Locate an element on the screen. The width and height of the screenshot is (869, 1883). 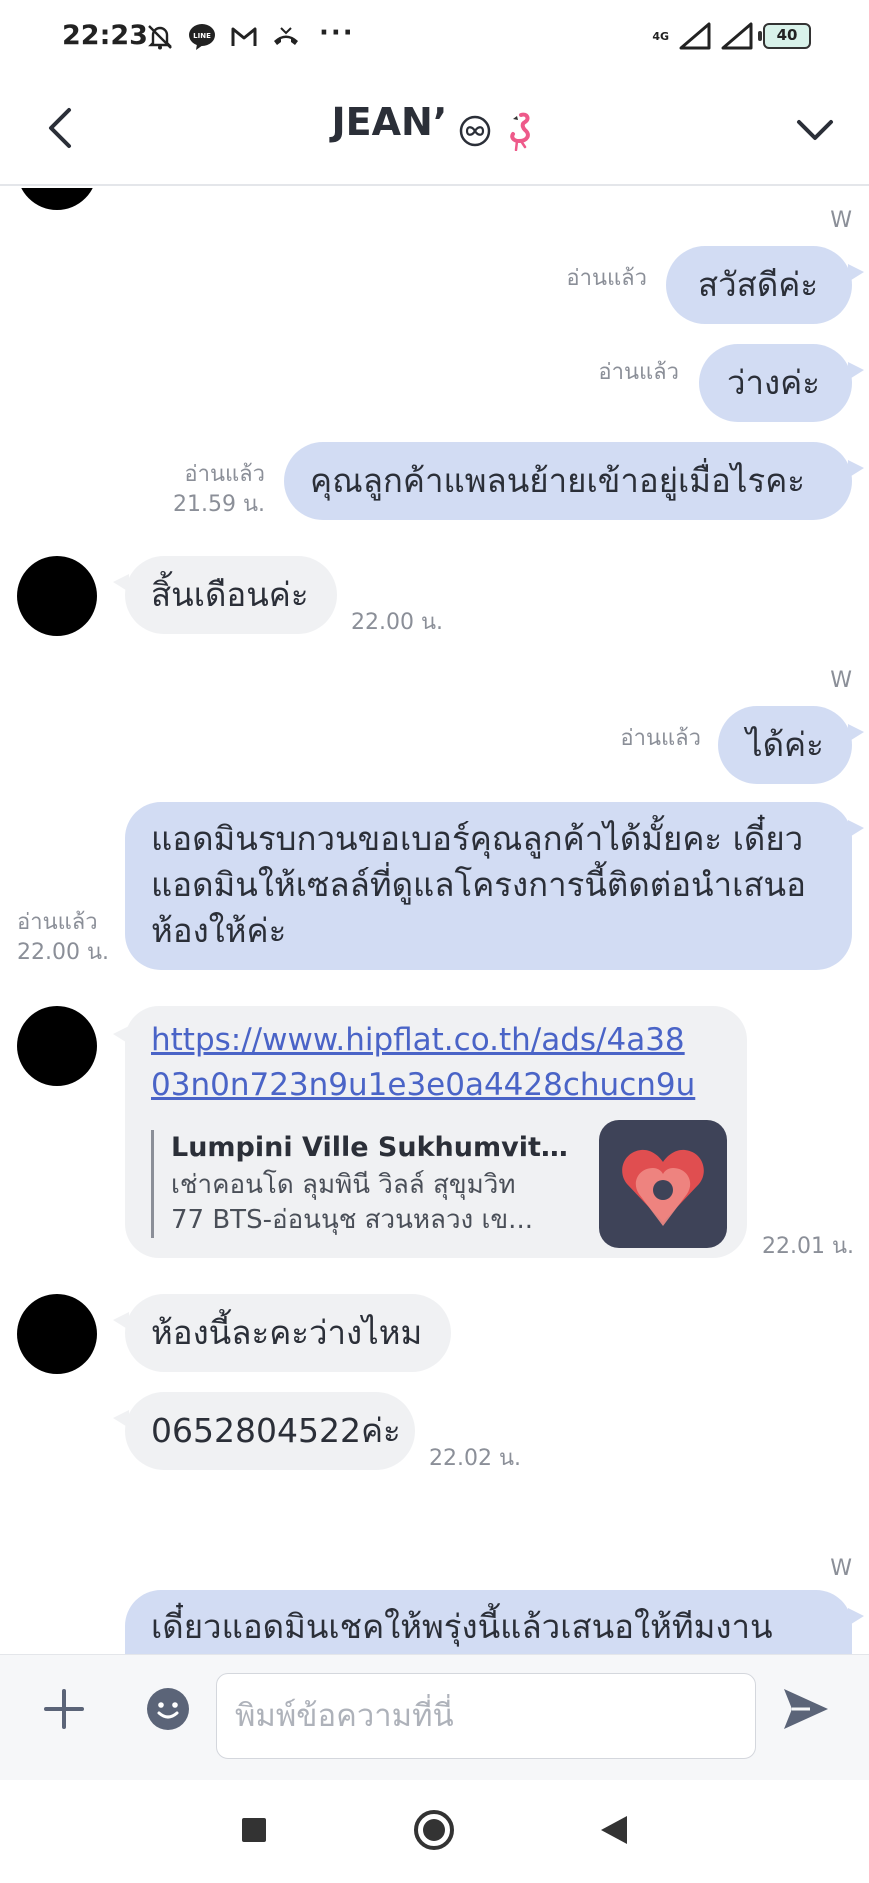
chevron-down-icon is located at coordinates (815, 130).